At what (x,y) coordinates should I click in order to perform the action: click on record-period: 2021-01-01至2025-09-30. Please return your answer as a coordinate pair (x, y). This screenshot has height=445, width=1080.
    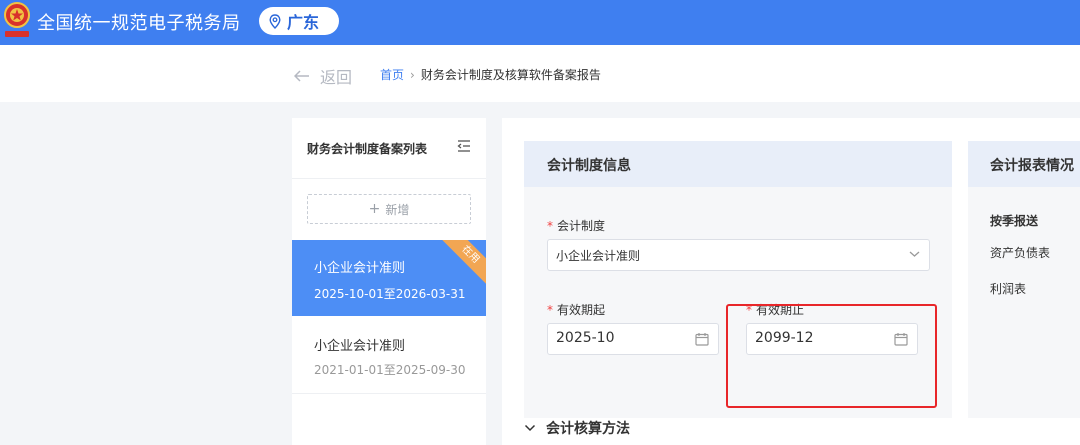
    Looking at the image, I should click on (390, 370).